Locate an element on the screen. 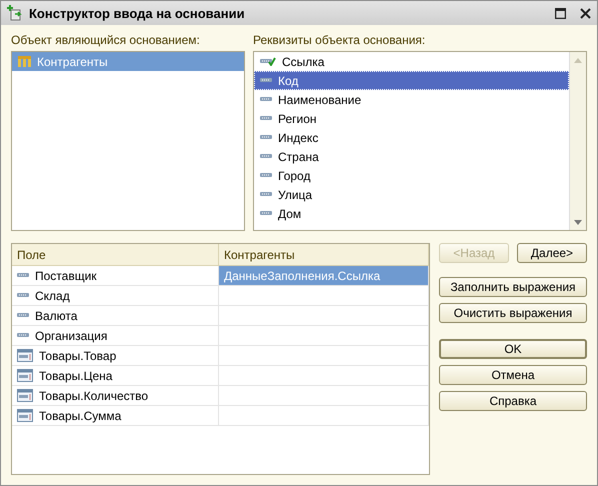 This screenshot has height=486, width=598. list-label: Объект являющийся основанием: is located at coordinates (106, 40).